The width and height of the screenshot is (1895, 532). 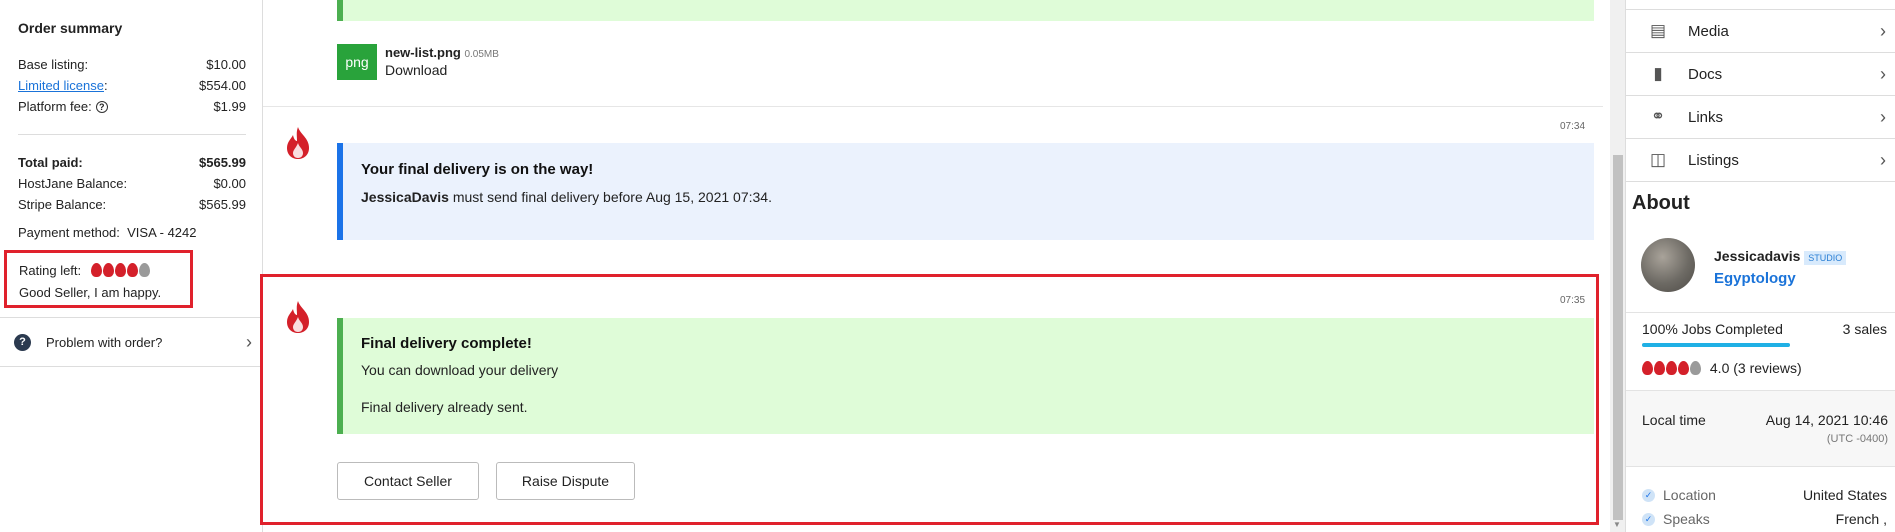 What do you see at coordinates (446, 343) in the screenshot?
I see `message-title: Final delivery complete!` at bounding box center [446, 343].